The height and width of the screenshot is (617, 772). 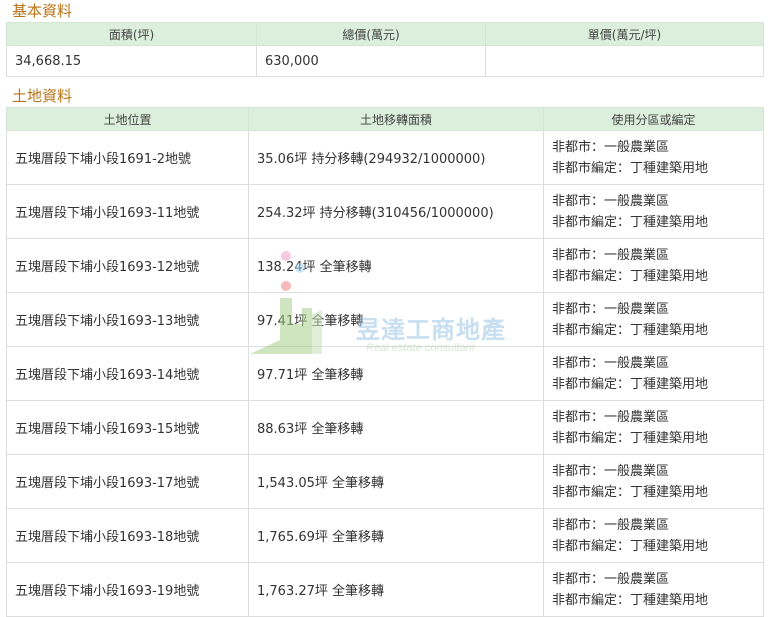 What do you see at coordinates (131, 61) in the screenshot?
I see `area-value: 34,668.15` at bounding box center [131, 61].